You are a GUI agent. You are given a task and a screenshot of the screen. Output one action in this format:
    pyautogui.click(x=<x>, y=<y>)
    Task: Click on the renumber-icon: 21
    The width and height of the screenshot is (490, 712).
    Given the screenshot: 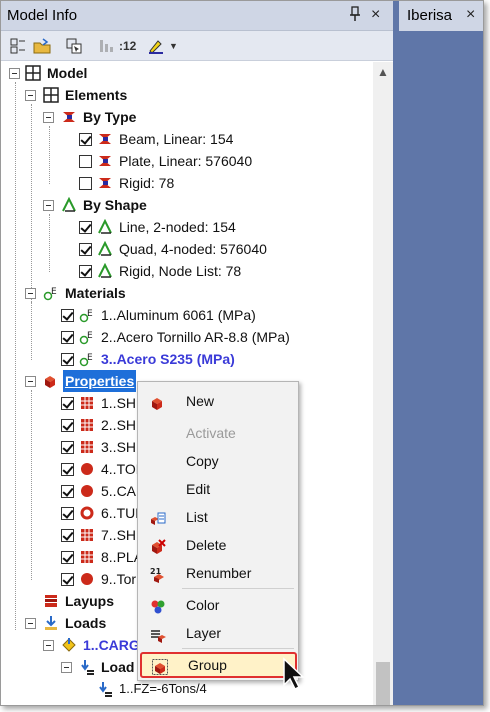 What is the action you would take?
    pyautogui.click(x=158, y=574)
    